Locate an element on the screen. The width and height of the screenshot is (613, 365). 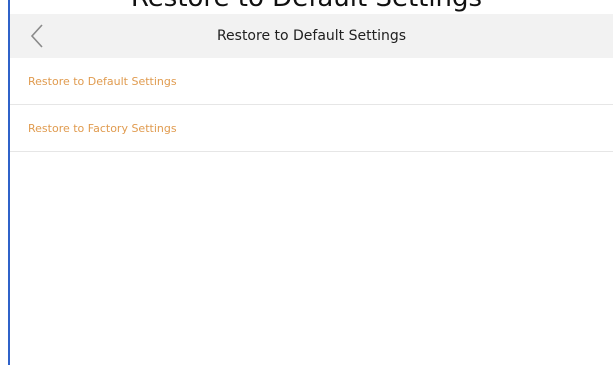
chevron-left-icon is located at coordinates (36, 36).